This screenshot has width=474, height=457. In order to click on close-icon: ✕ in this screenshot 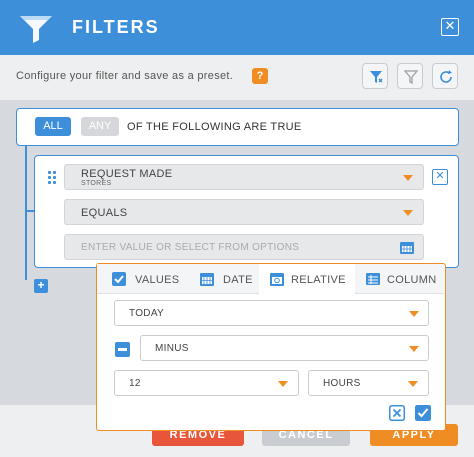, I will do `click(450, 27)`.